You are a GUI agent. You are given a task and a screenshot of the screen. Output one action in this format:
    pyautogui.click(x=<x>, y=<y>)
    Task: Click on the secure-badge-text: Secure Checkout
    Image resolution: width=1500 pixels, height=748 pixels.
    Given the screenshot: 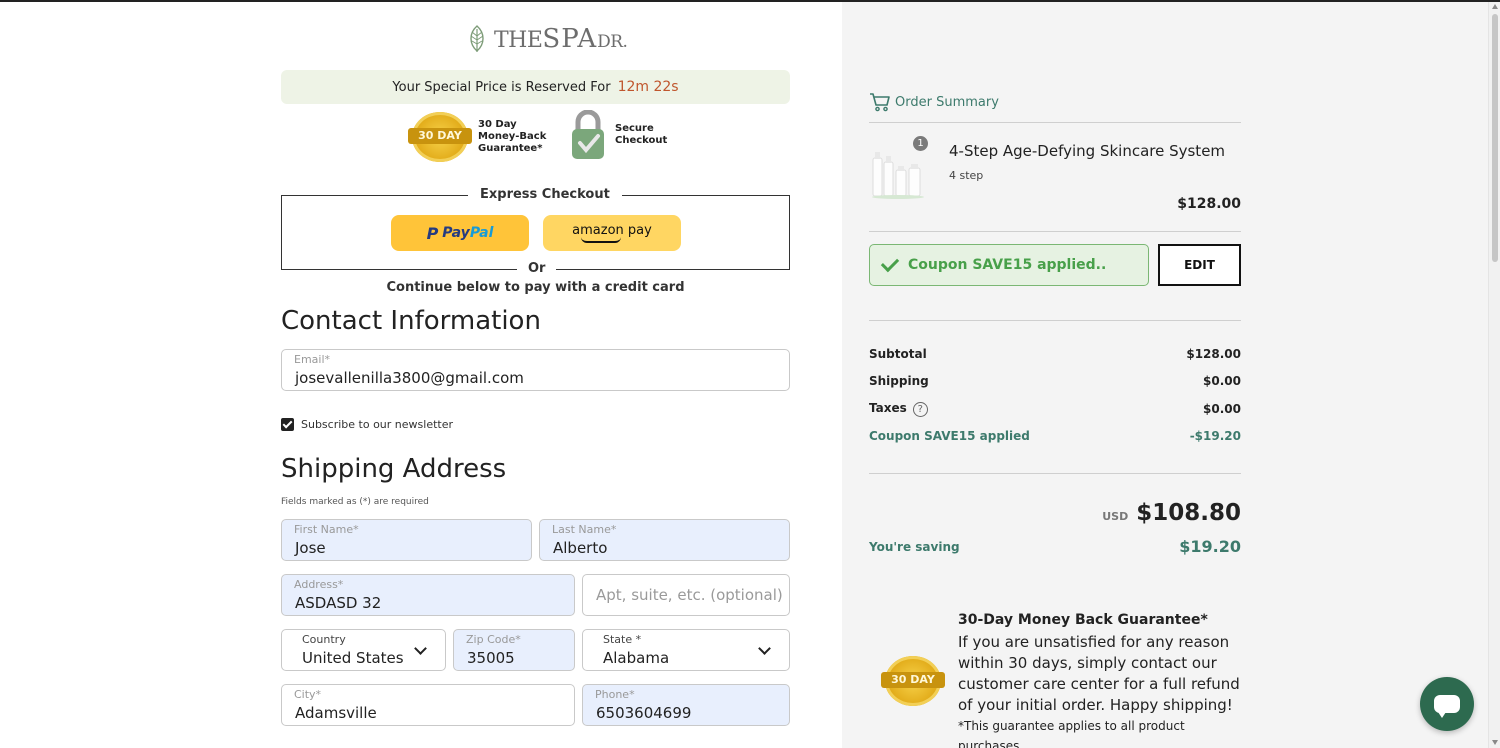 What is the action you would take?
    pyautogui.click(x=641, y=135)
    